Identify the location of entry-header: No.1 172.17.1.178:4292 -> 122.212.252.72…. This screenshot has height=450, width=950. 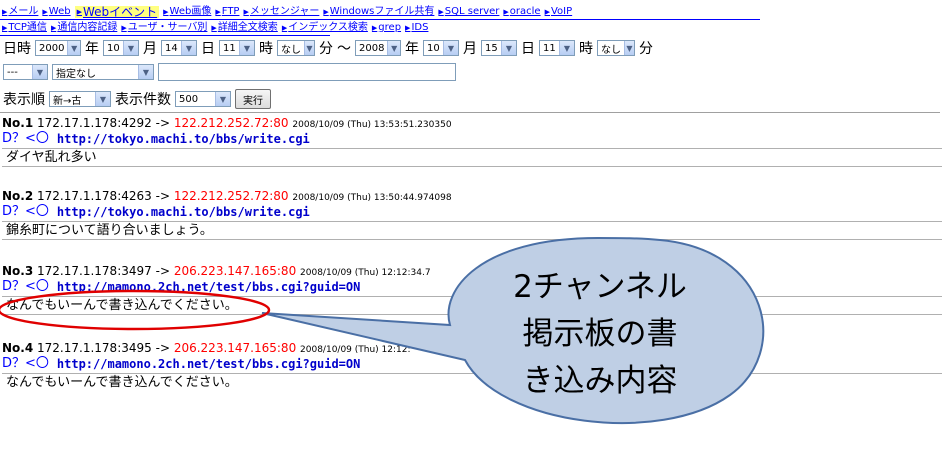
(472, 123).